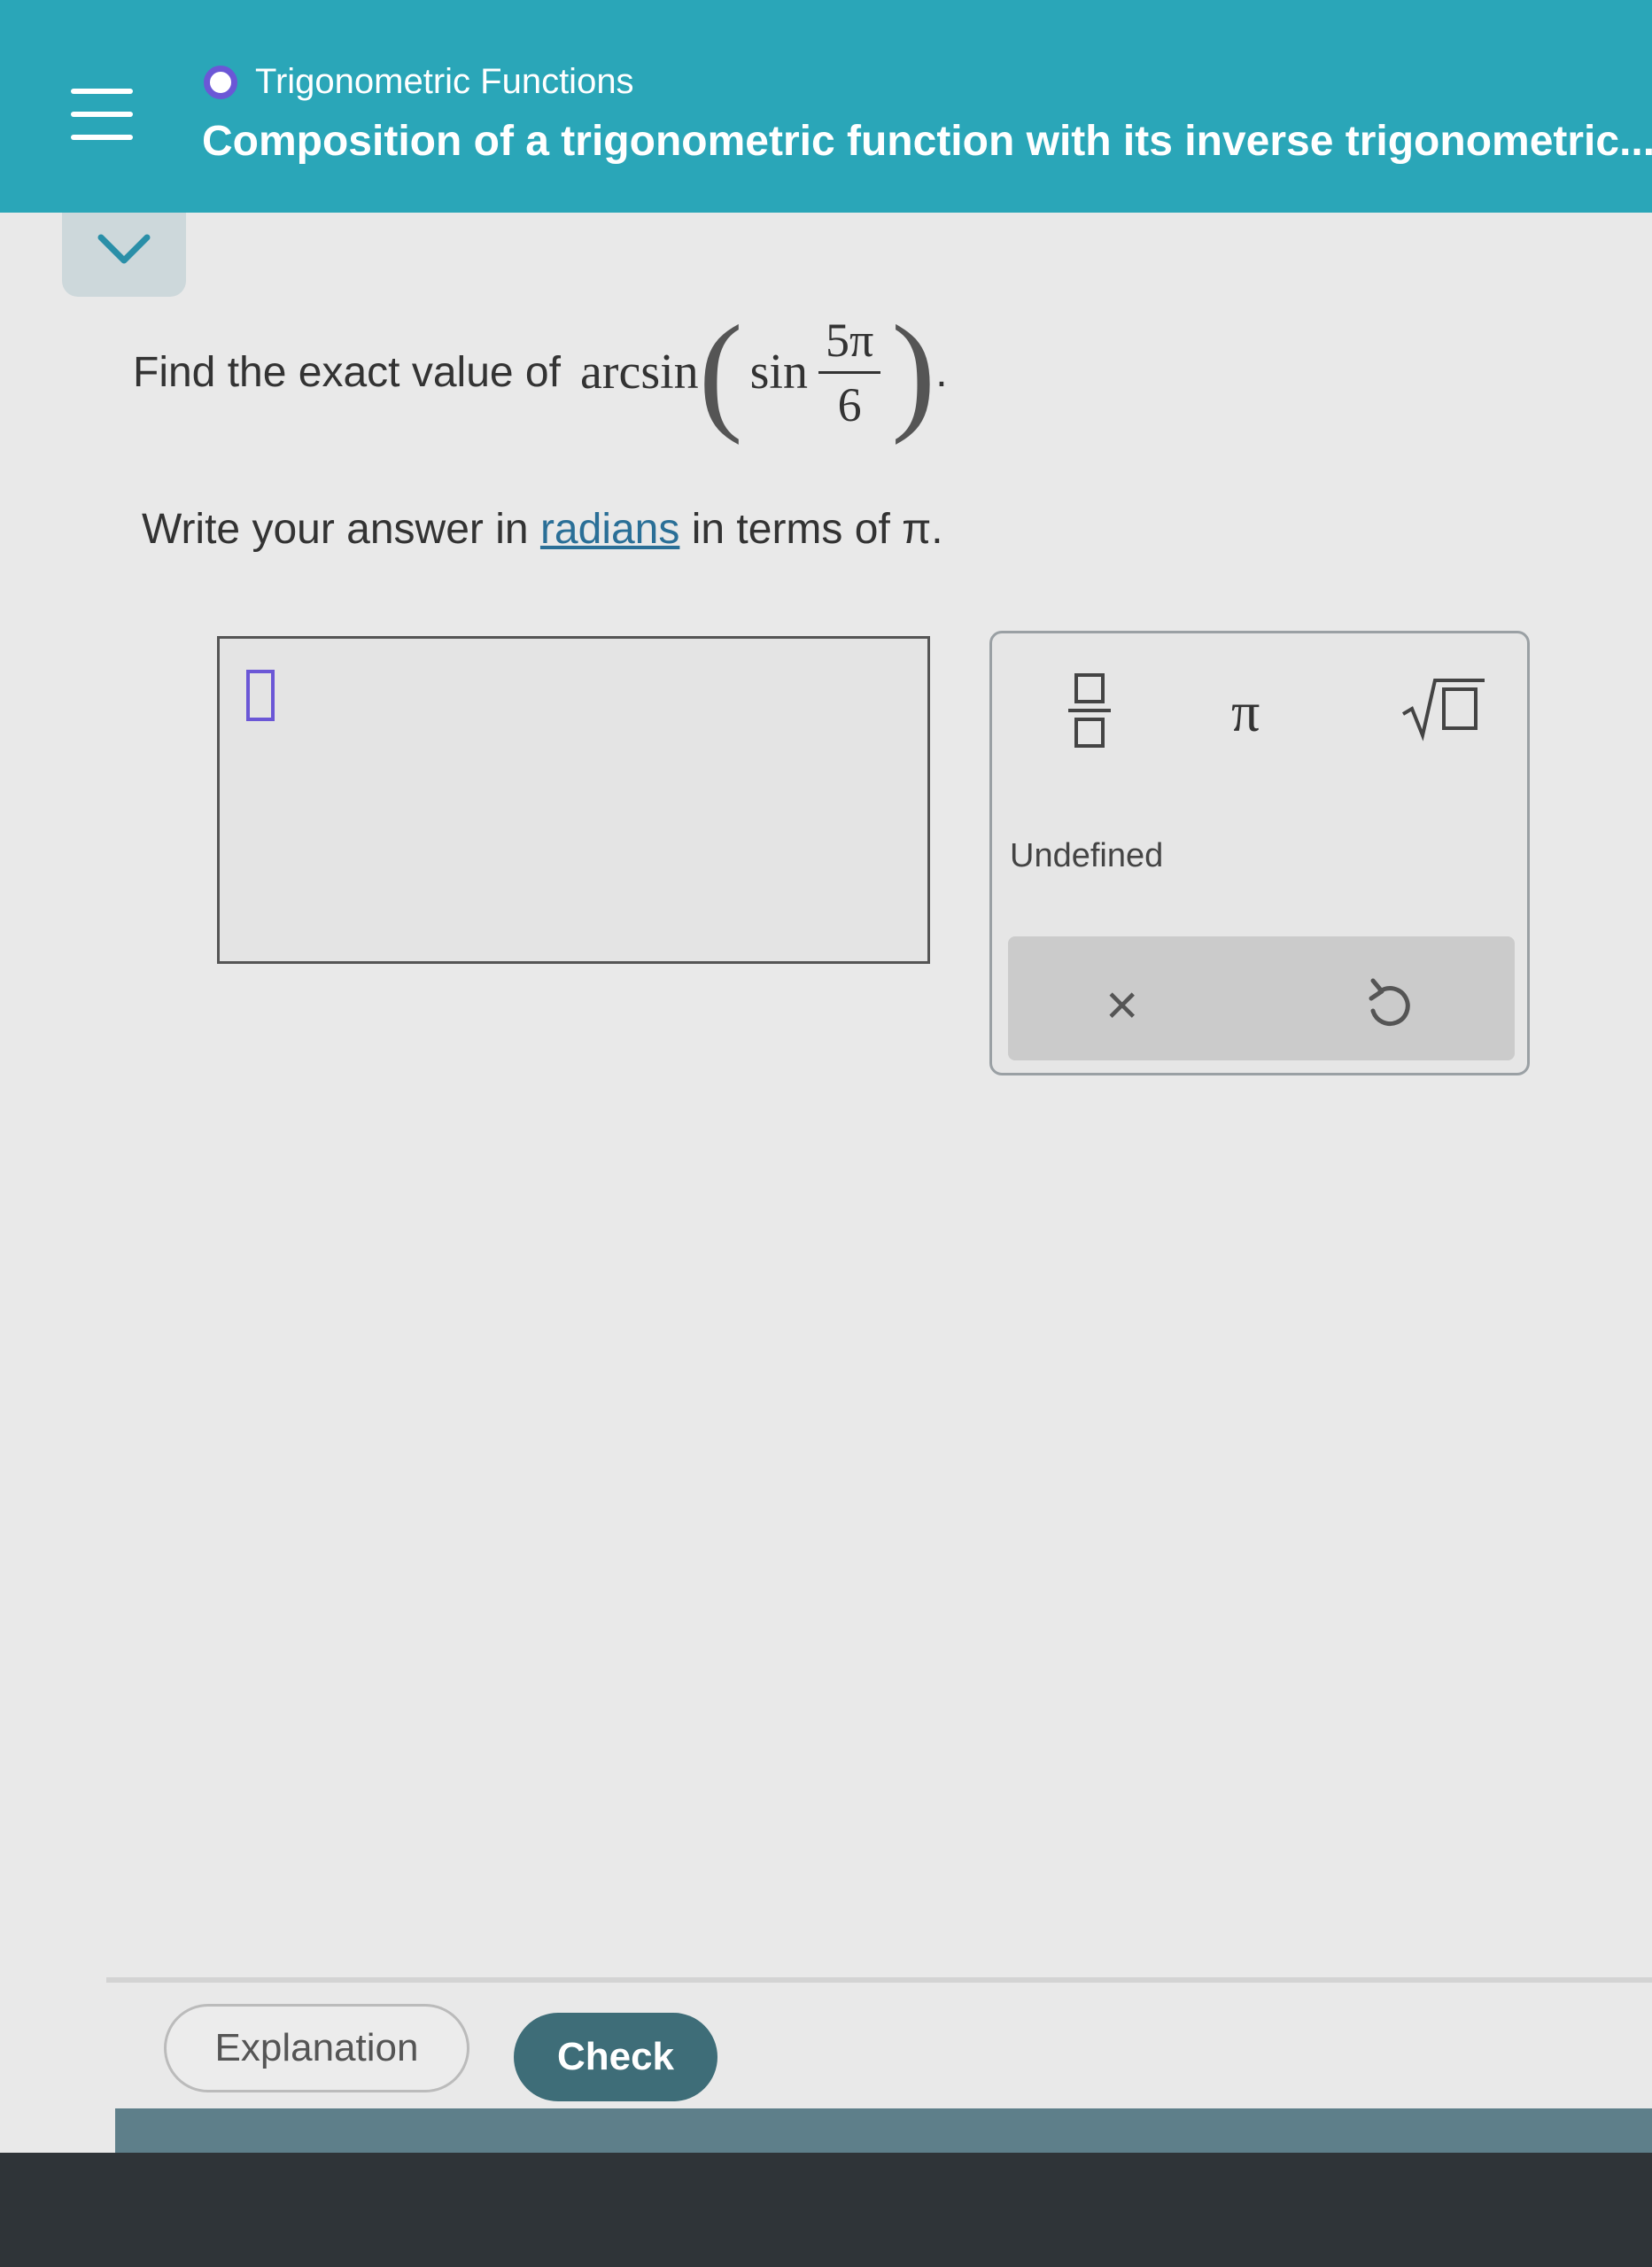 This screenshot has height=2267, width=1652. Describe the element at coordinates (316, 2048) in the screenshot. I see `explanation-button: Explanation` at that location.